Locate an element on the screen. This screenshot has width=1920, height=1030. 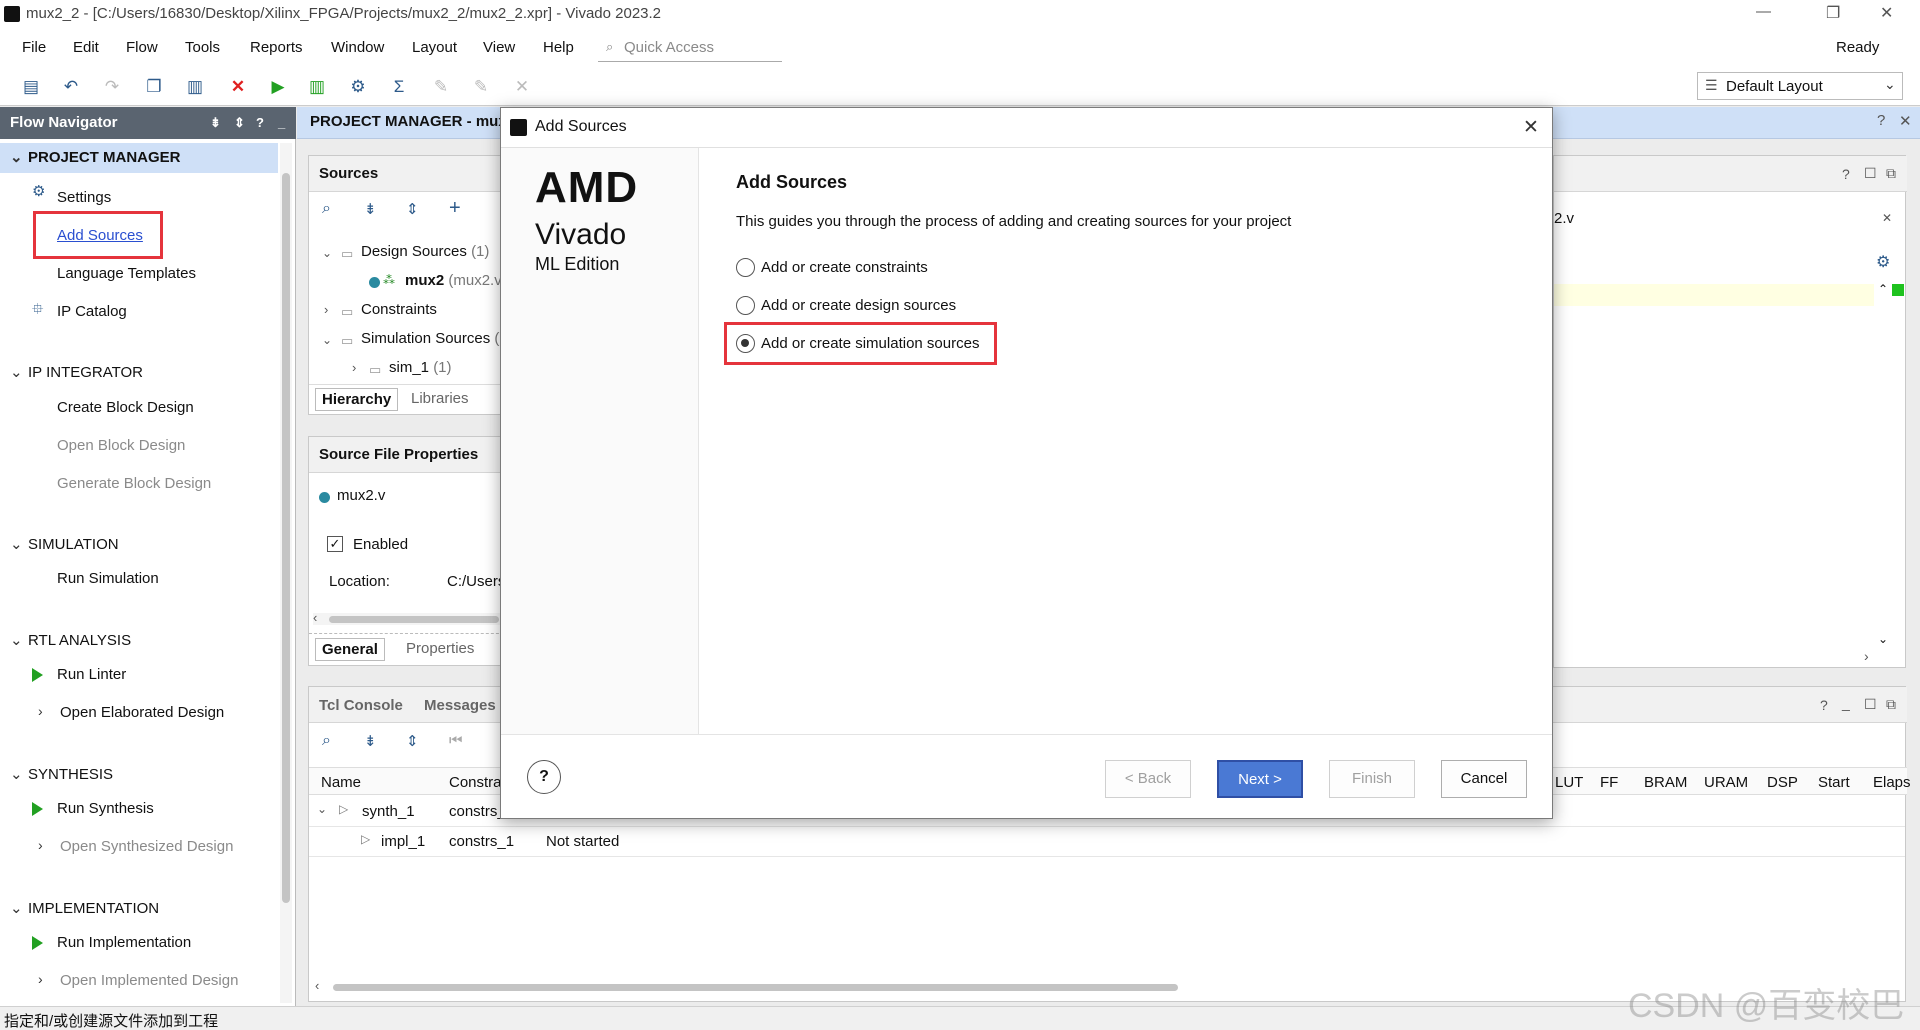
close-window-button: ✕ is located at coordinates (1886, 13).